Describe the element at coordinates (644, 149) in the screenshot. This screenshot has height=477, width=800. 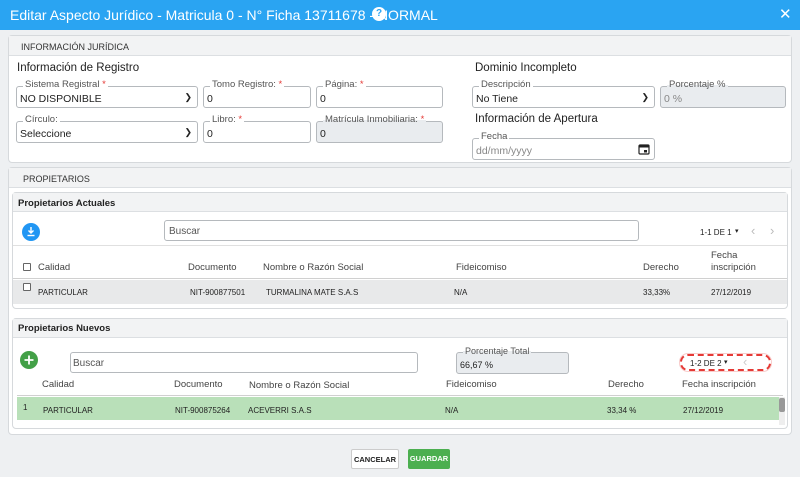
I see `calendar-icon` at that location.